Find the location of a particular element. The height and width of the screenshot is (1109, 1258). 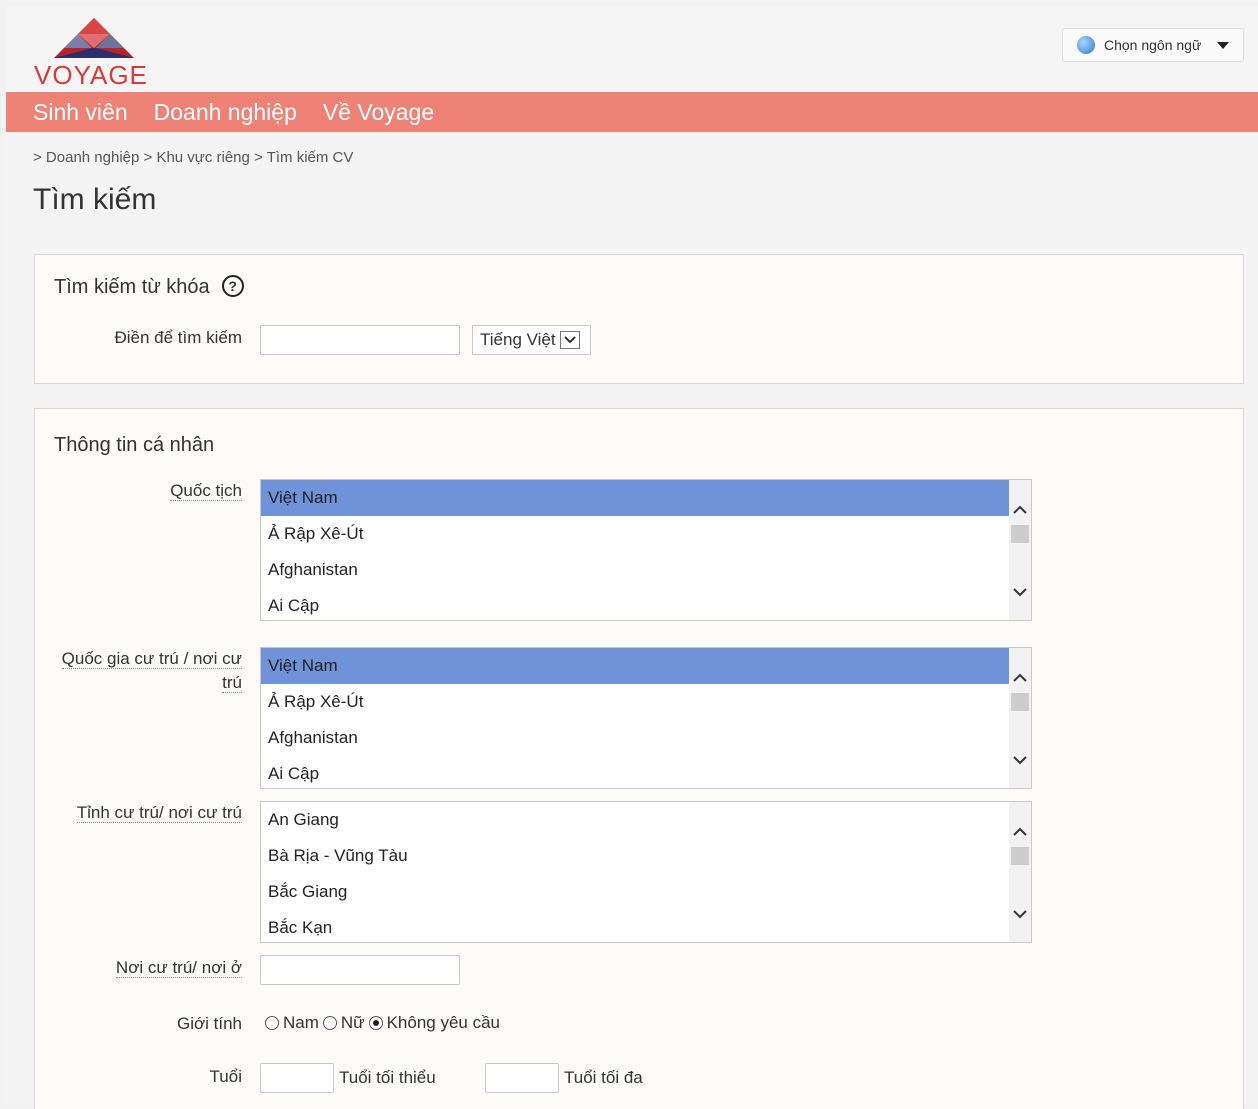

breadcrumb-private-area: > Khu vực riêng is located at coordinates (197, 157).